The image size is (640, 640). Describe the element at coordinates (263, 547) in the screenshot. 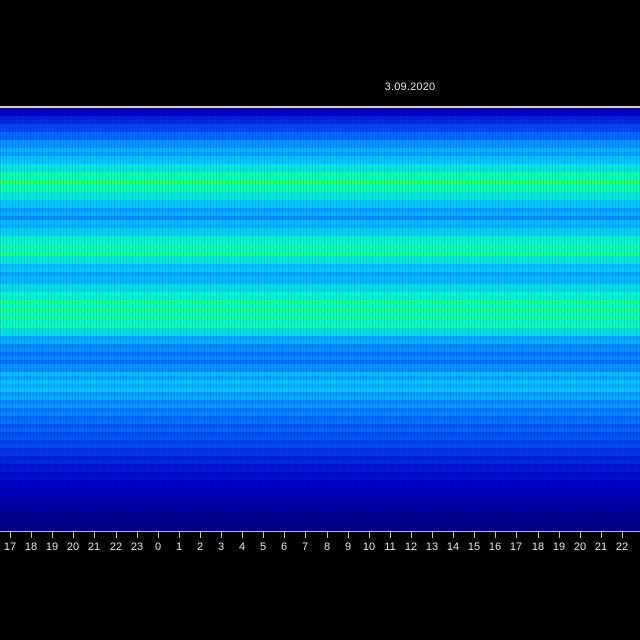

I see `x-axis-tick-label: 5` at that location.